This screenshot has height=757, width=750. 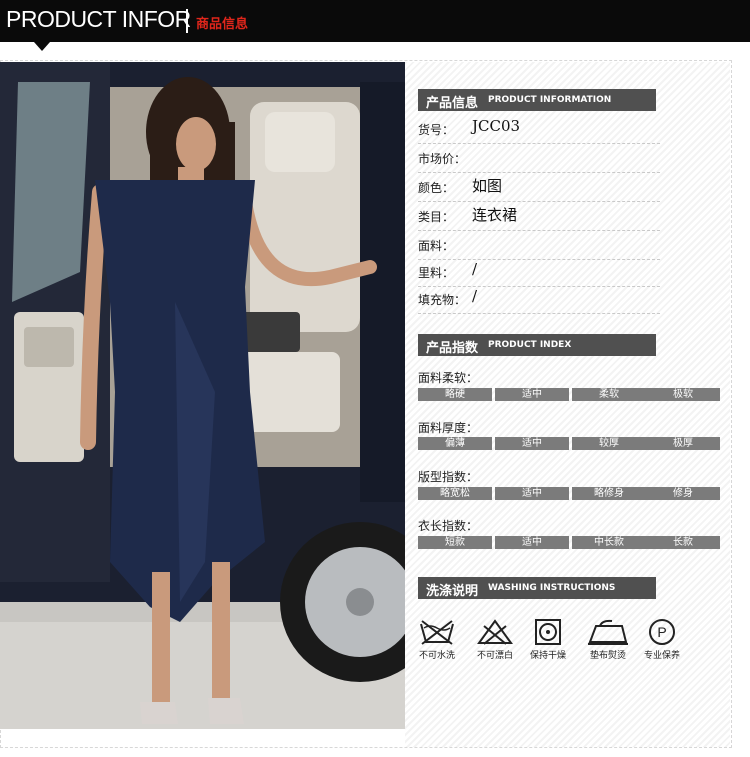 I want to click on product-info-heading-en: PRODUCT INFORMATION, so click(x=550, y=100).